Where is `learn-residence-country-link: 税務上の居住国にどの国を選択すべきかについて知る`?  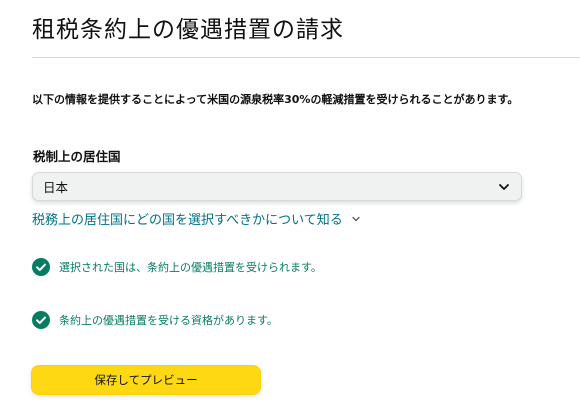
learn-residence-country-link: 税務上の居住国にどの国を選択すべきかについて知る is located at coordinates (196, 218).